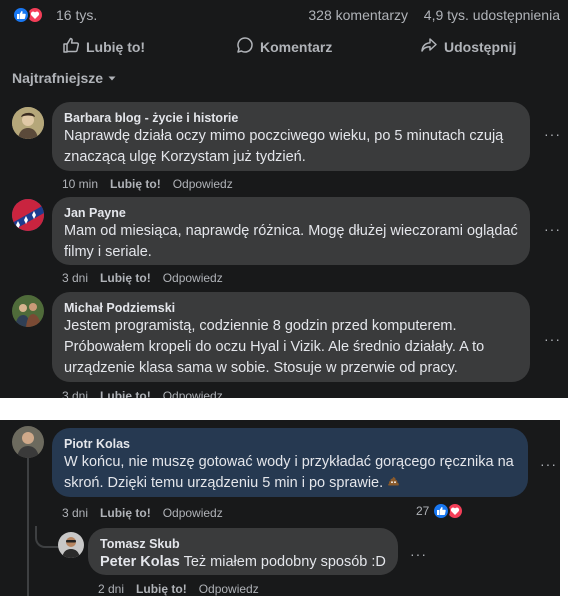  I want to click on comment-author: Barbara blog - życie i historie, so click(291, 118).